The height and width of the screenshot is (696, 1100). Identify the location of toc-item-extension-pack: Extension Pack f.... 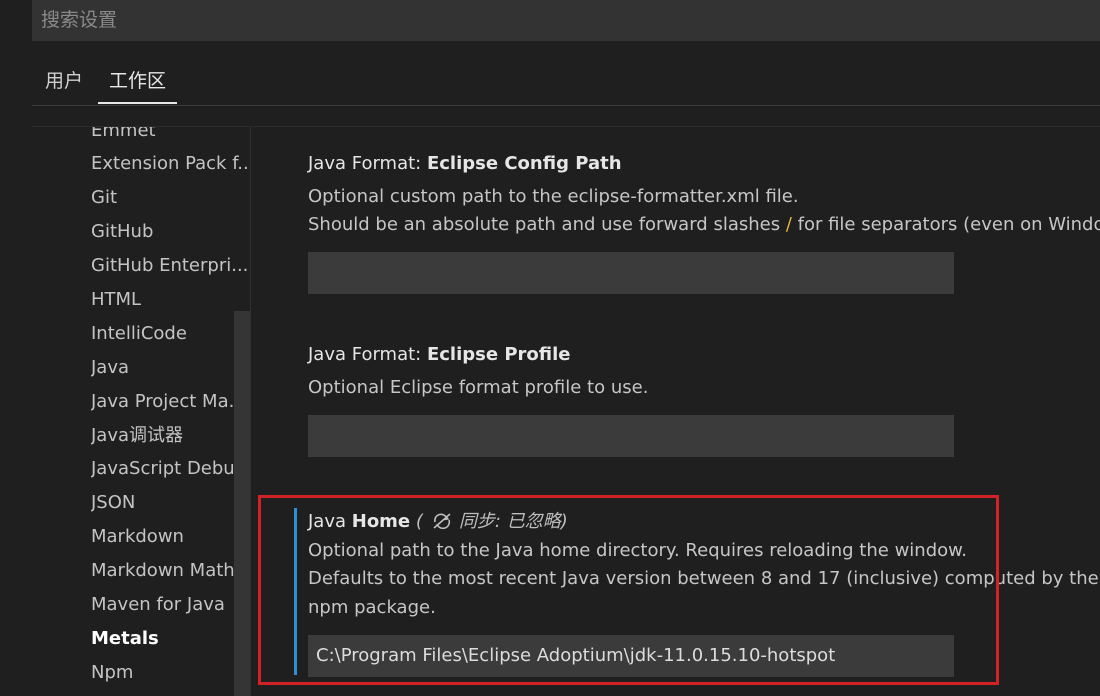
(170, 164).